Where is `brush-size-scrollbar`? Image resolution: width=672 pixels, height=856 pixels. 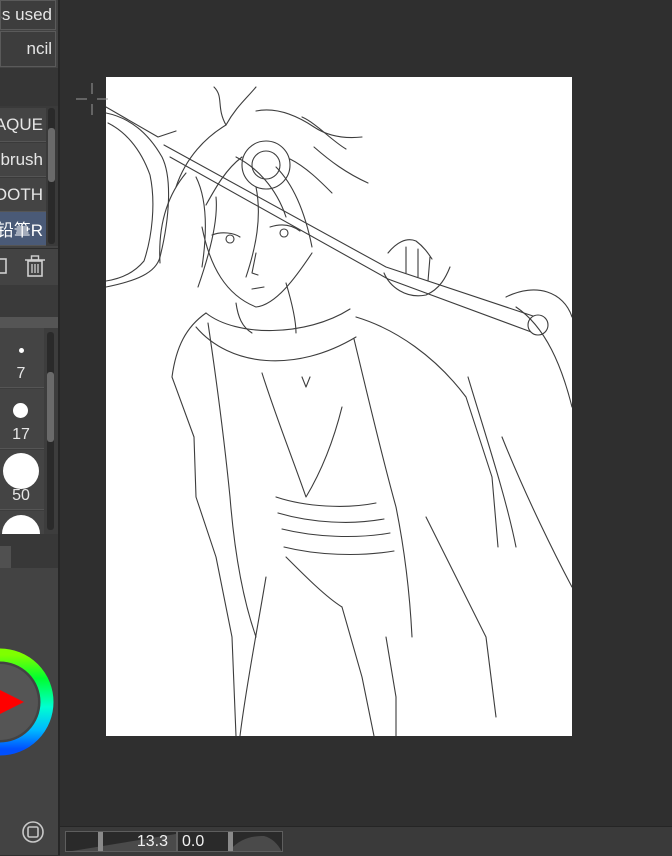 brush-size-scrollbar is located at coordinates (50, 431).